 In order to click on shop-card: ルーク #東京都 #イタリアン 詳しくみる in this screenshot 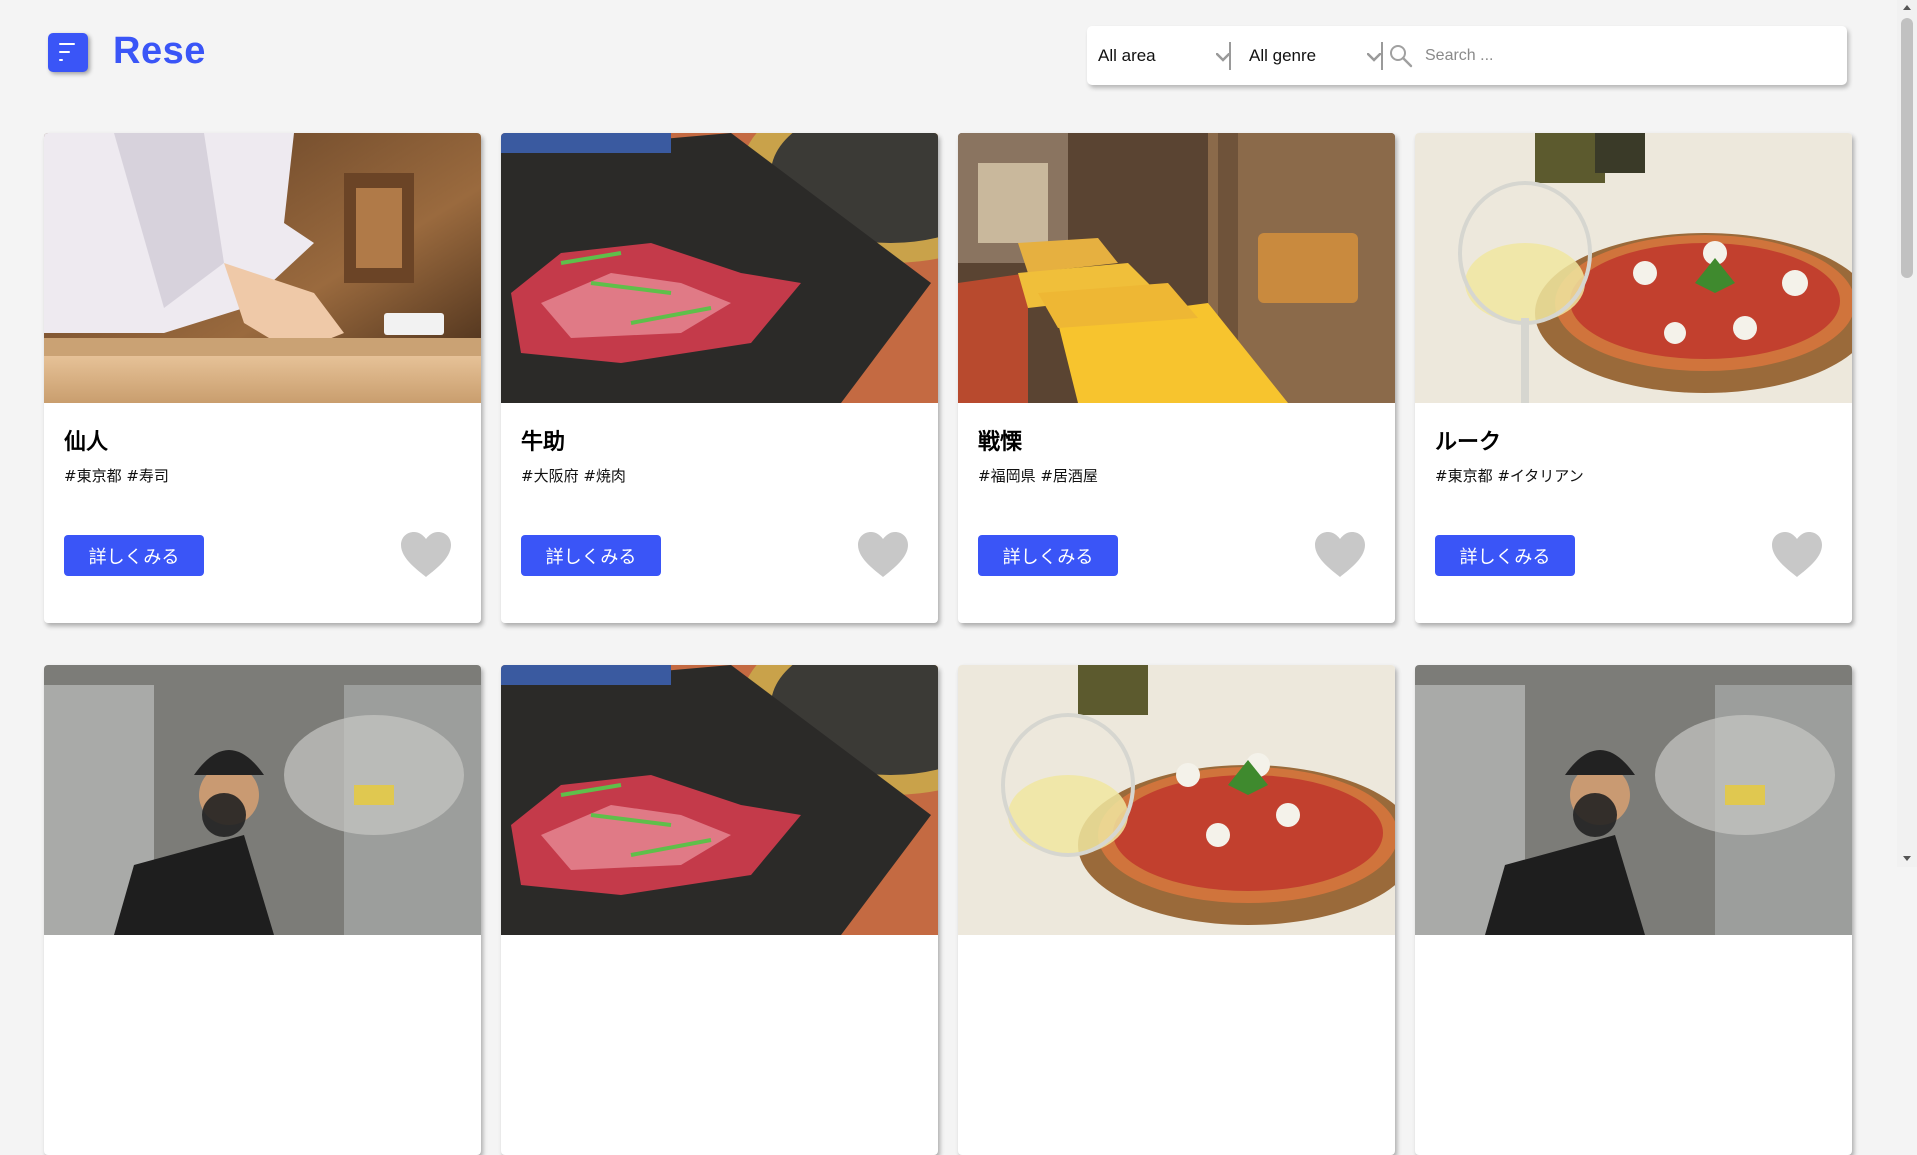, I will do `click(1633, 378)`.